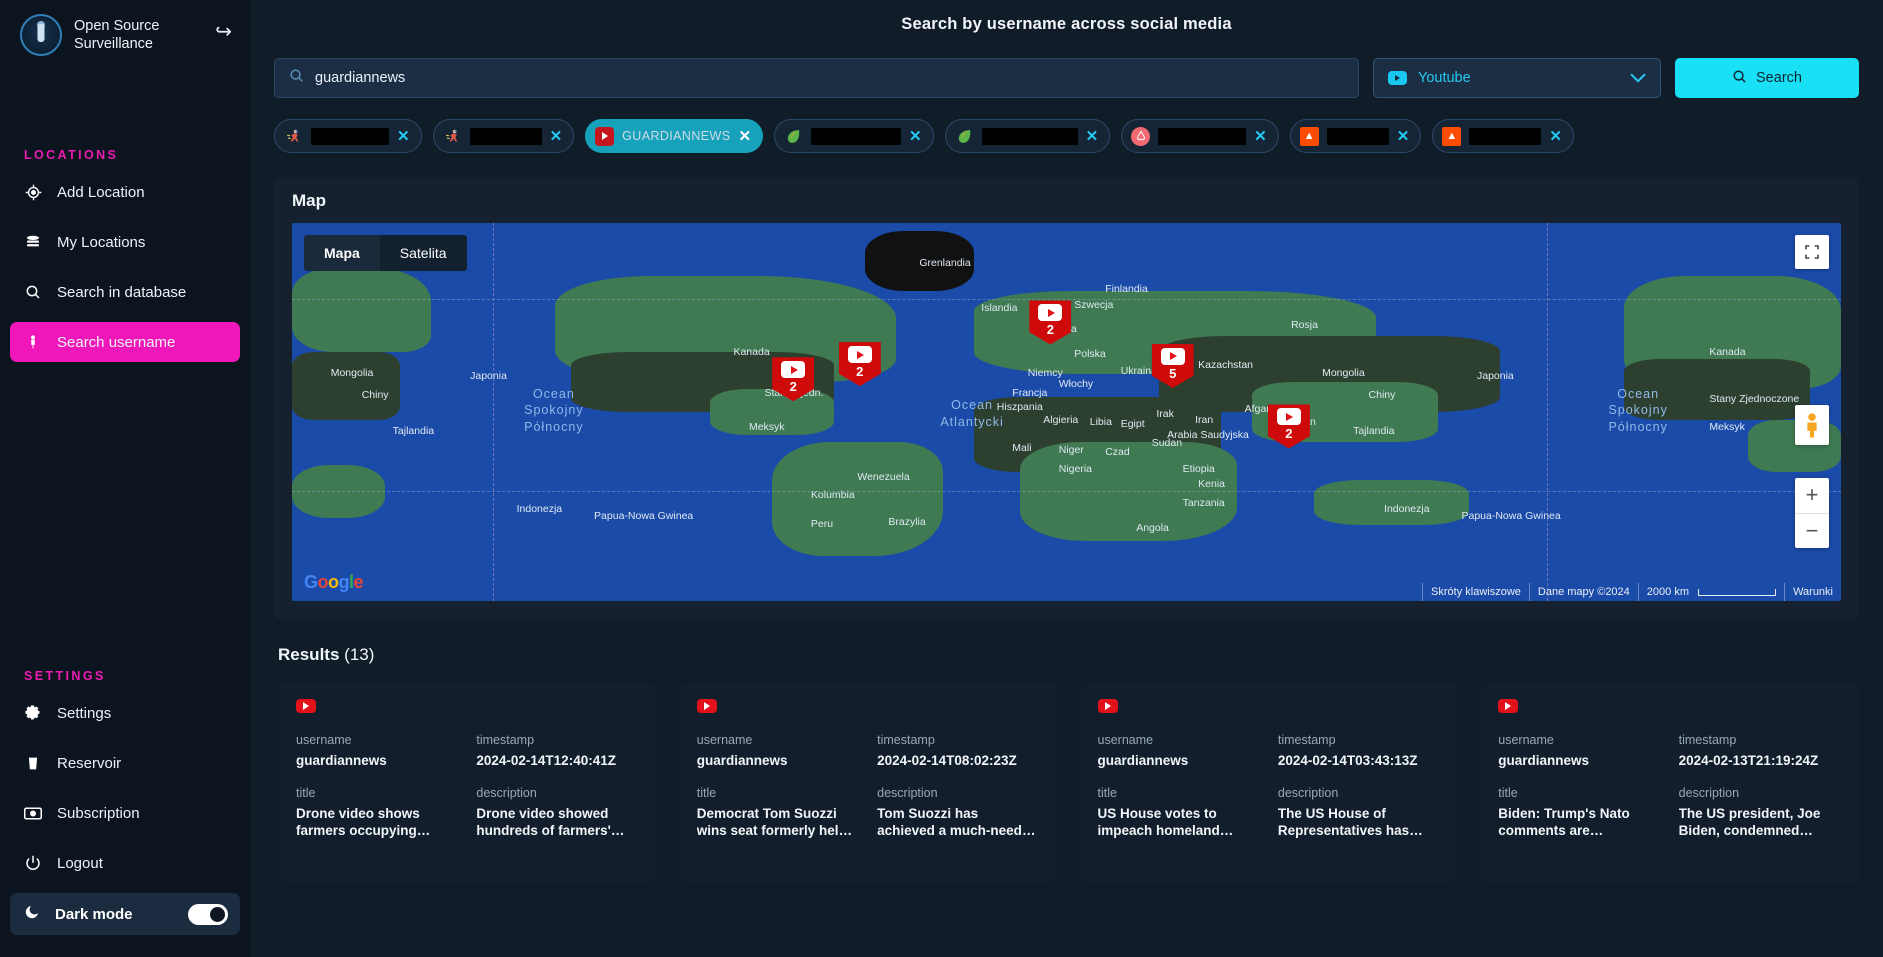  I want to click on field-label: title, so click(706, 792).